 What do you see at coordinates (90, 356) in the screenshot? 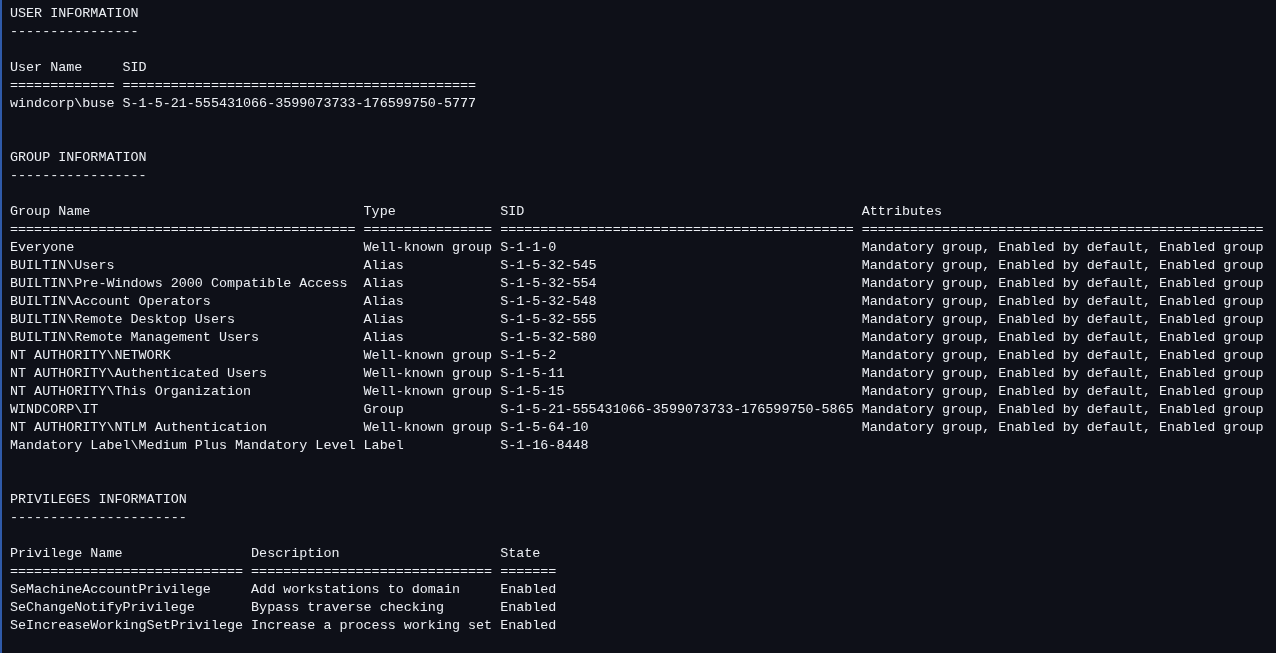
I see `table-cell: NT AUTHORITY\NETWORK` at bounding box center [90, 356].